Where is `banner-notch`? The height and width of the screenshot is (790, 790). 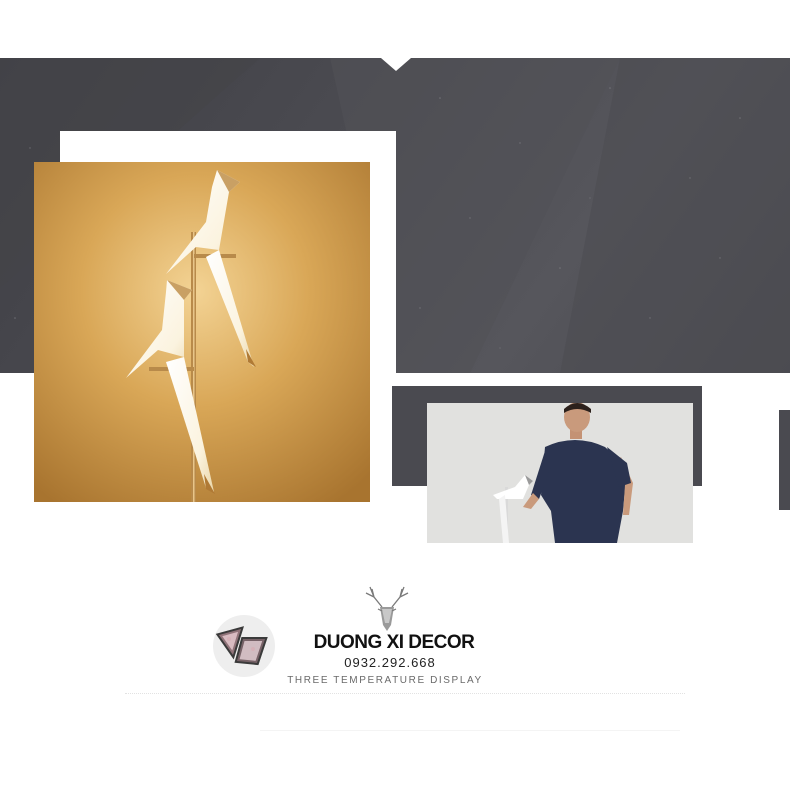 banner-notch is located at coordinates (396, 64).